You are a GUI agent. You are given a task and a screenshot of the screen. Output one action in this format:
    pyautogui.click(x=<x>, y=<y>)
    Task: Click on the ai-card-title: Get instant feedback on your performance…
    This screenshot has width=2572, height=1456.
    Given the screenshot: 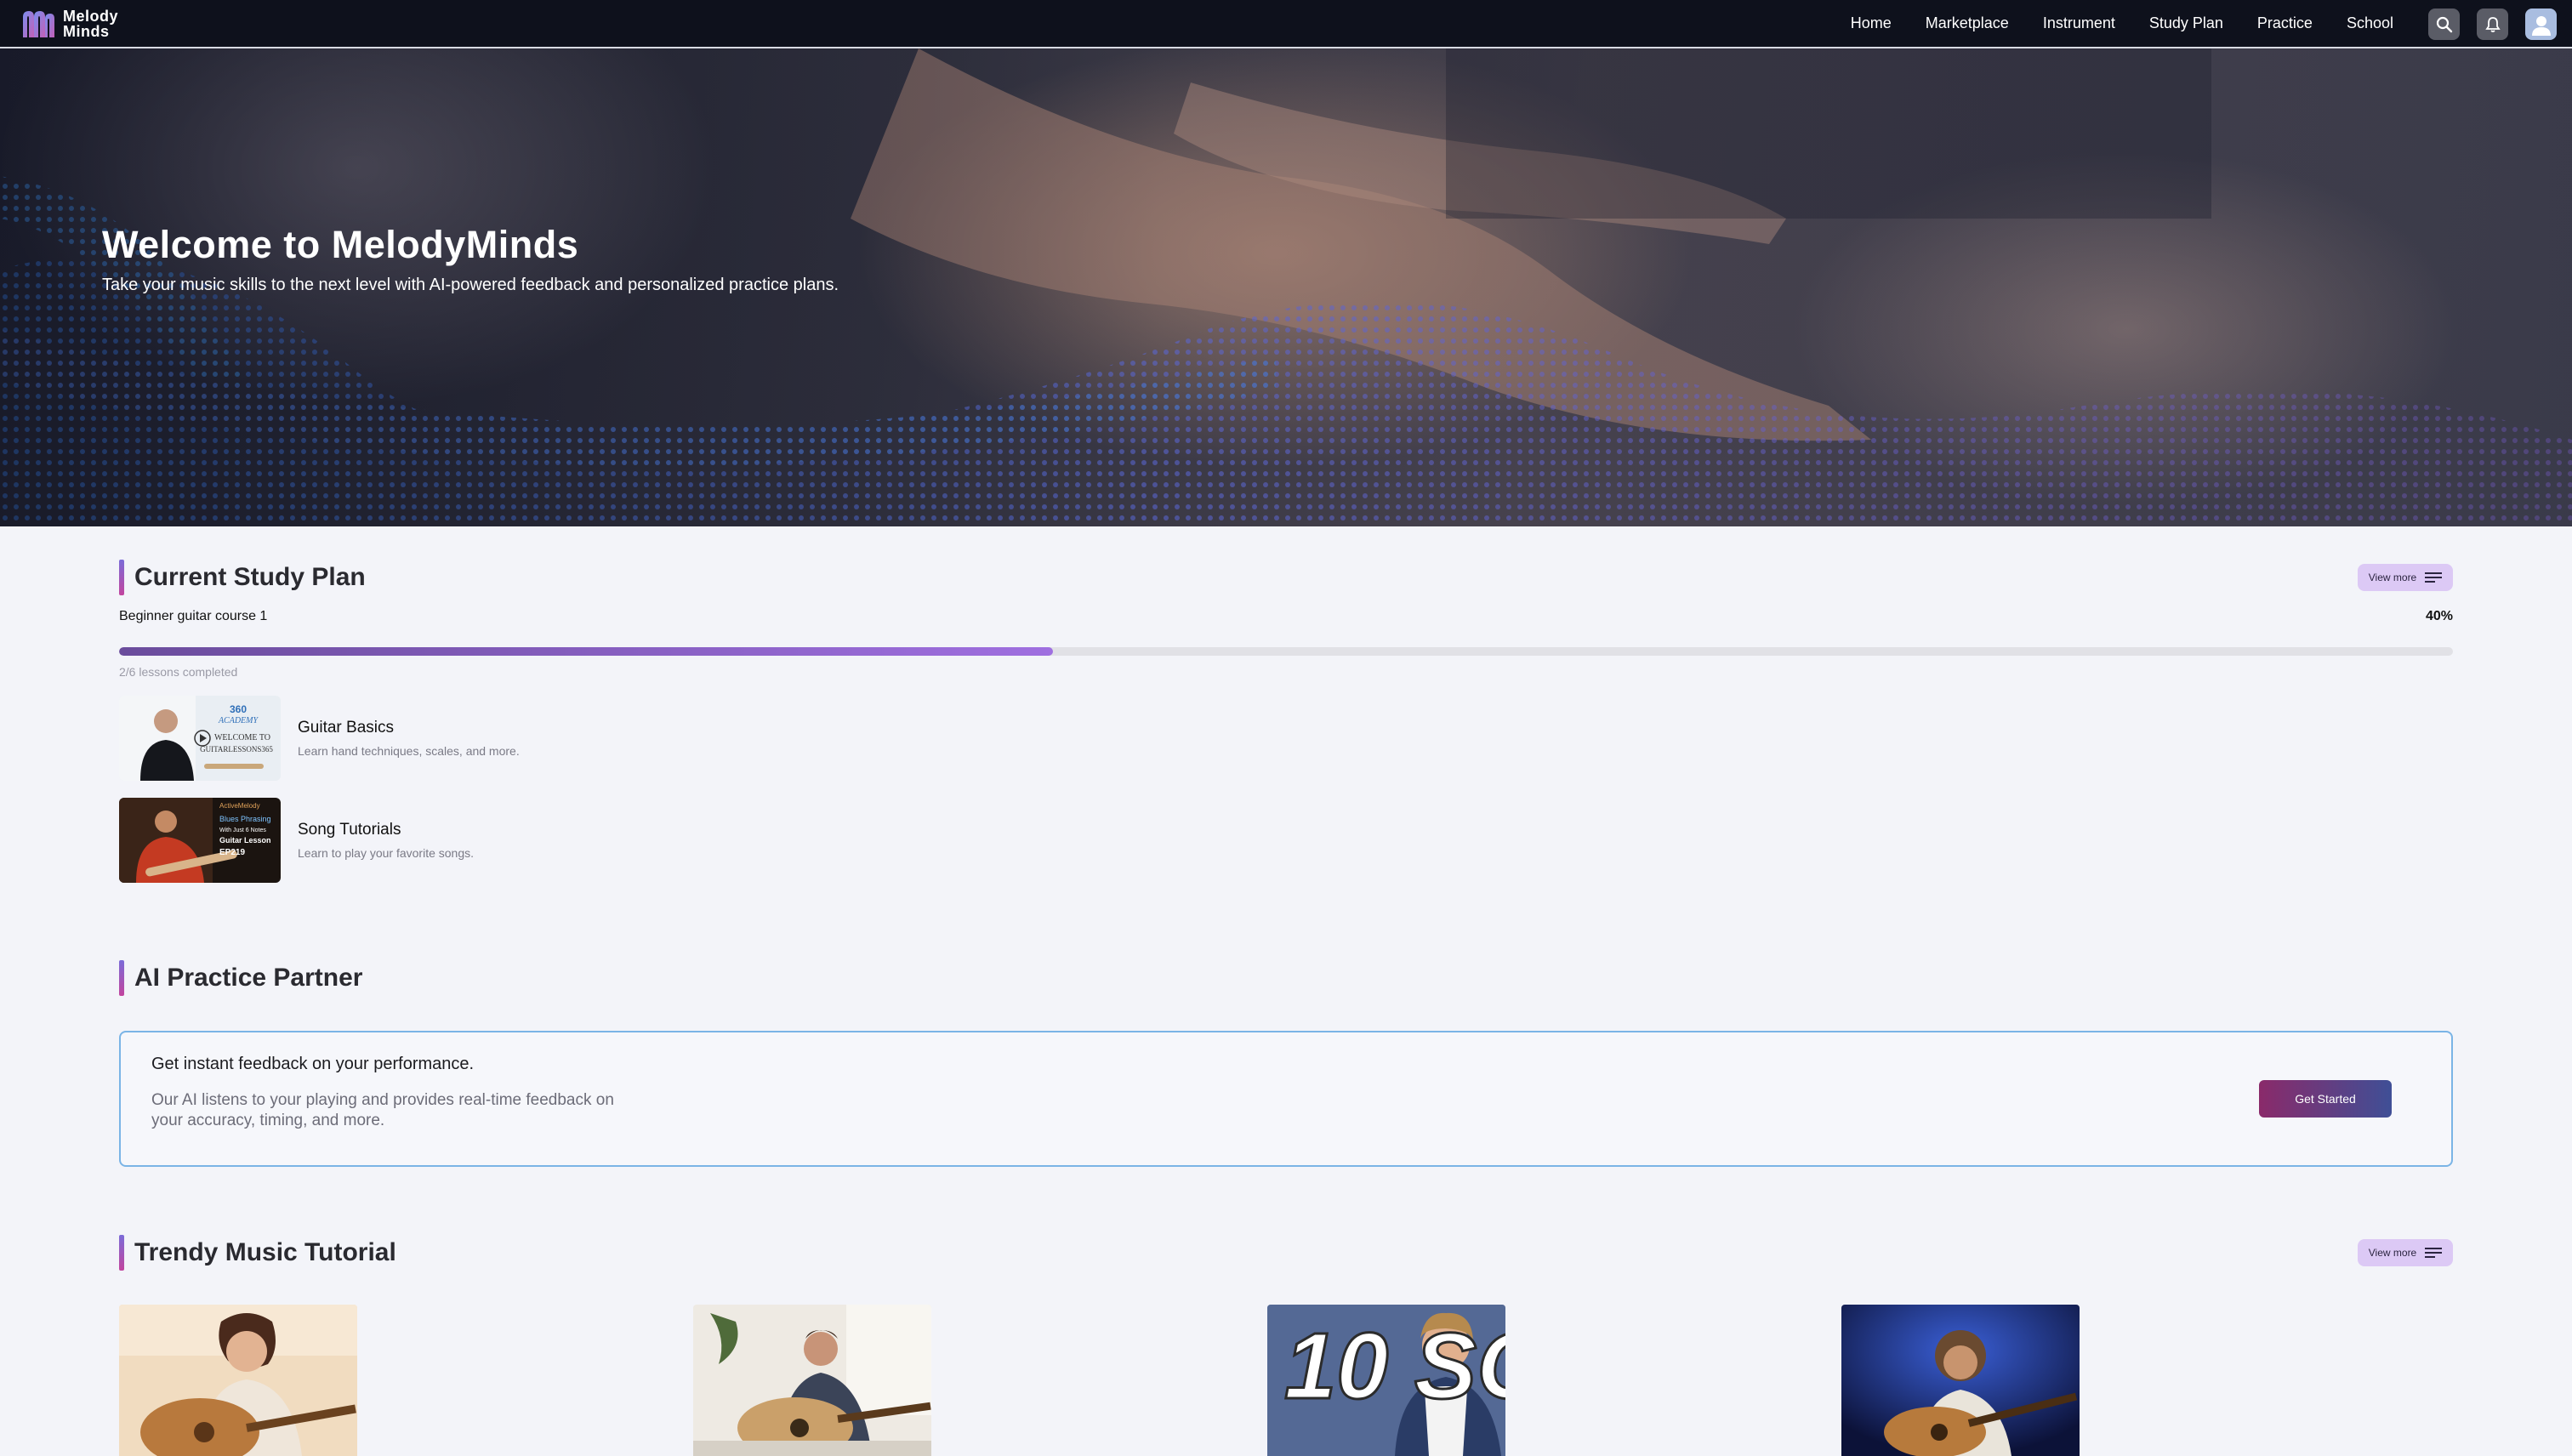 What is the action you would take?
    pyautogui.click(x=313, y=1064)
    